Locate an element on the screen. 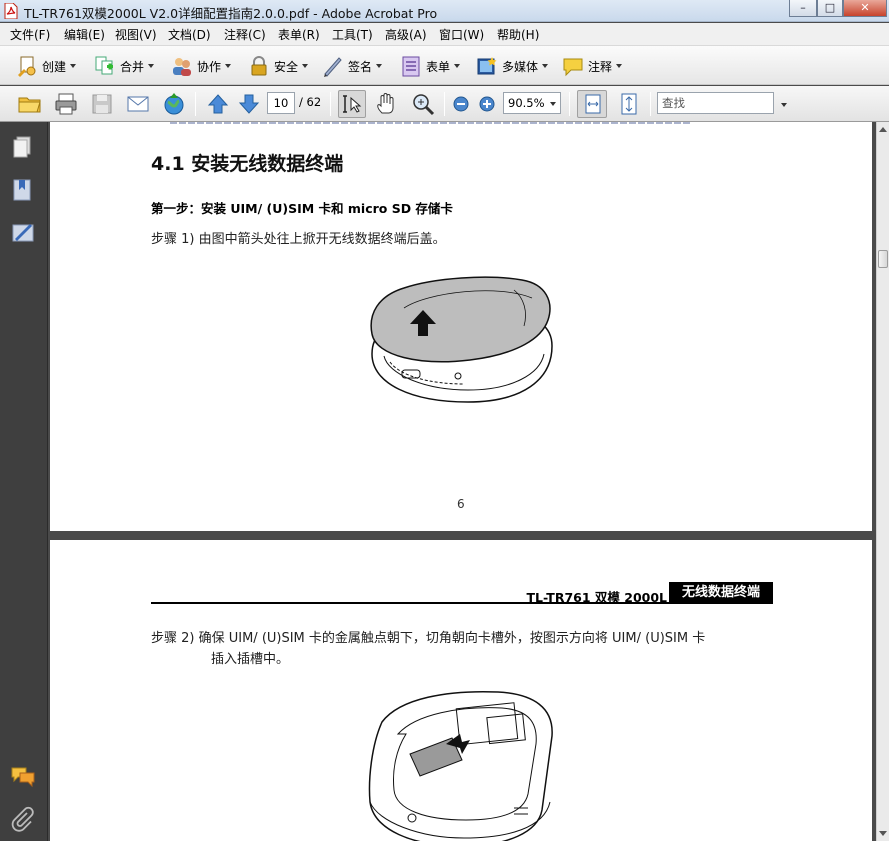 This screenshot has height=841, width=889. sign-button: 签名 is located at coordinates (352, 66).